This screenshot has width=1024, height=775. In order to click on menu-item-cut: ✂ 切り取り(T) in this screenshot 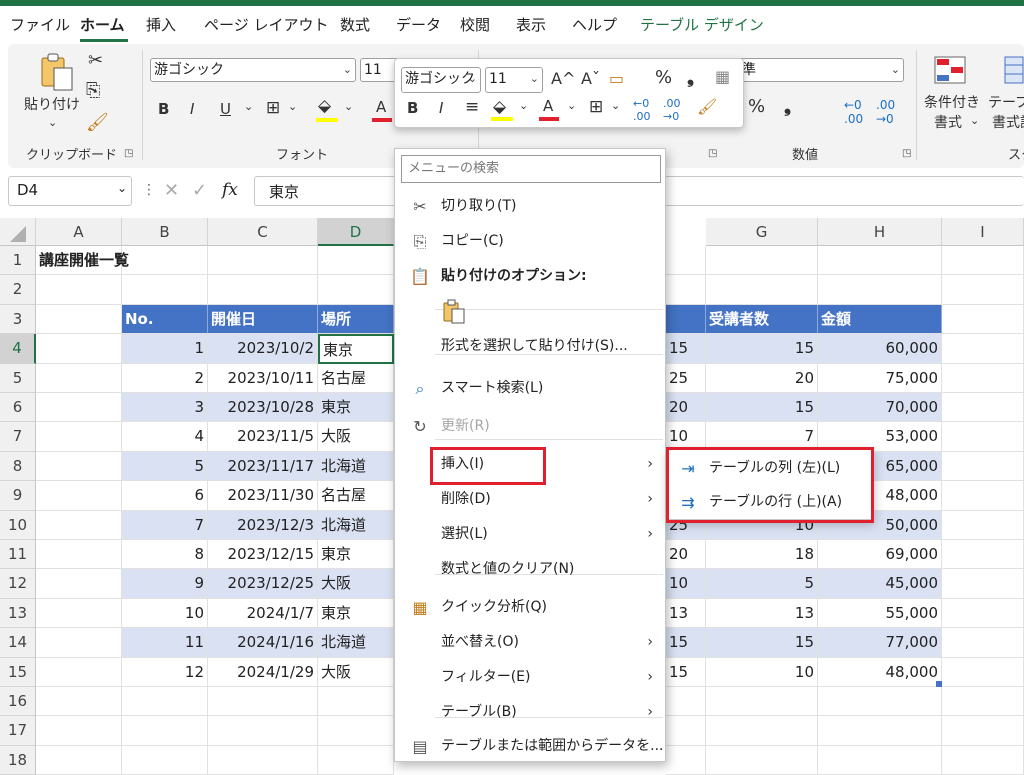, I will do `click(530, 206)`.